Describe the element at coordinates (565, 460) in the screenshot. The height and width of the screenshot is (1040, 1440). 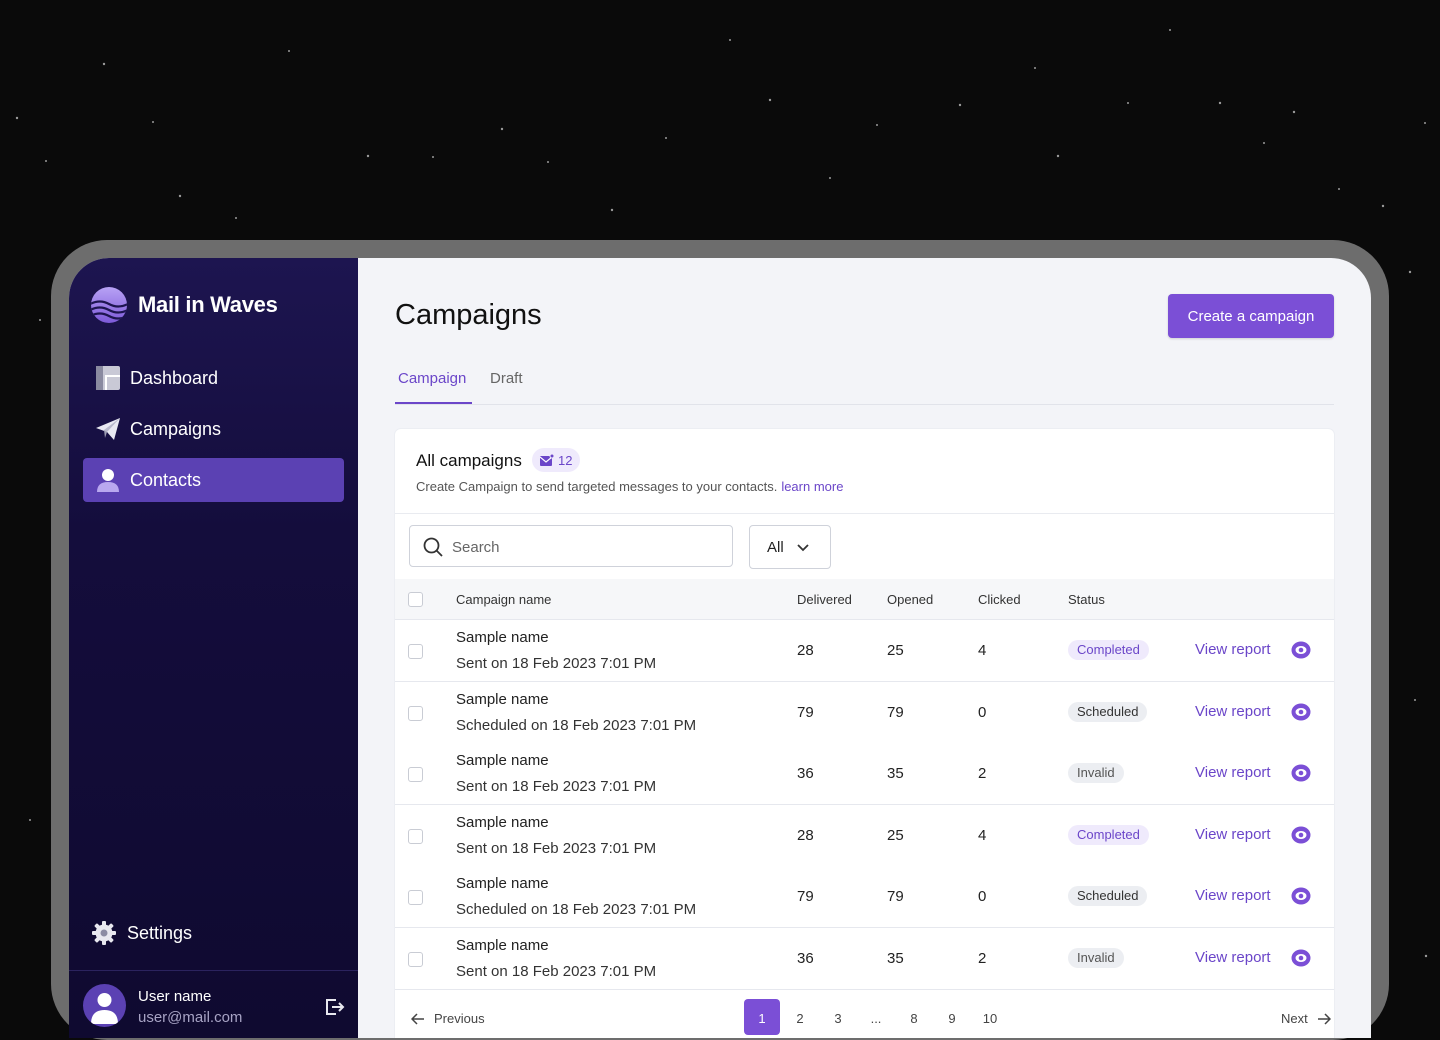
I see `campaign-count: 12` at that location.